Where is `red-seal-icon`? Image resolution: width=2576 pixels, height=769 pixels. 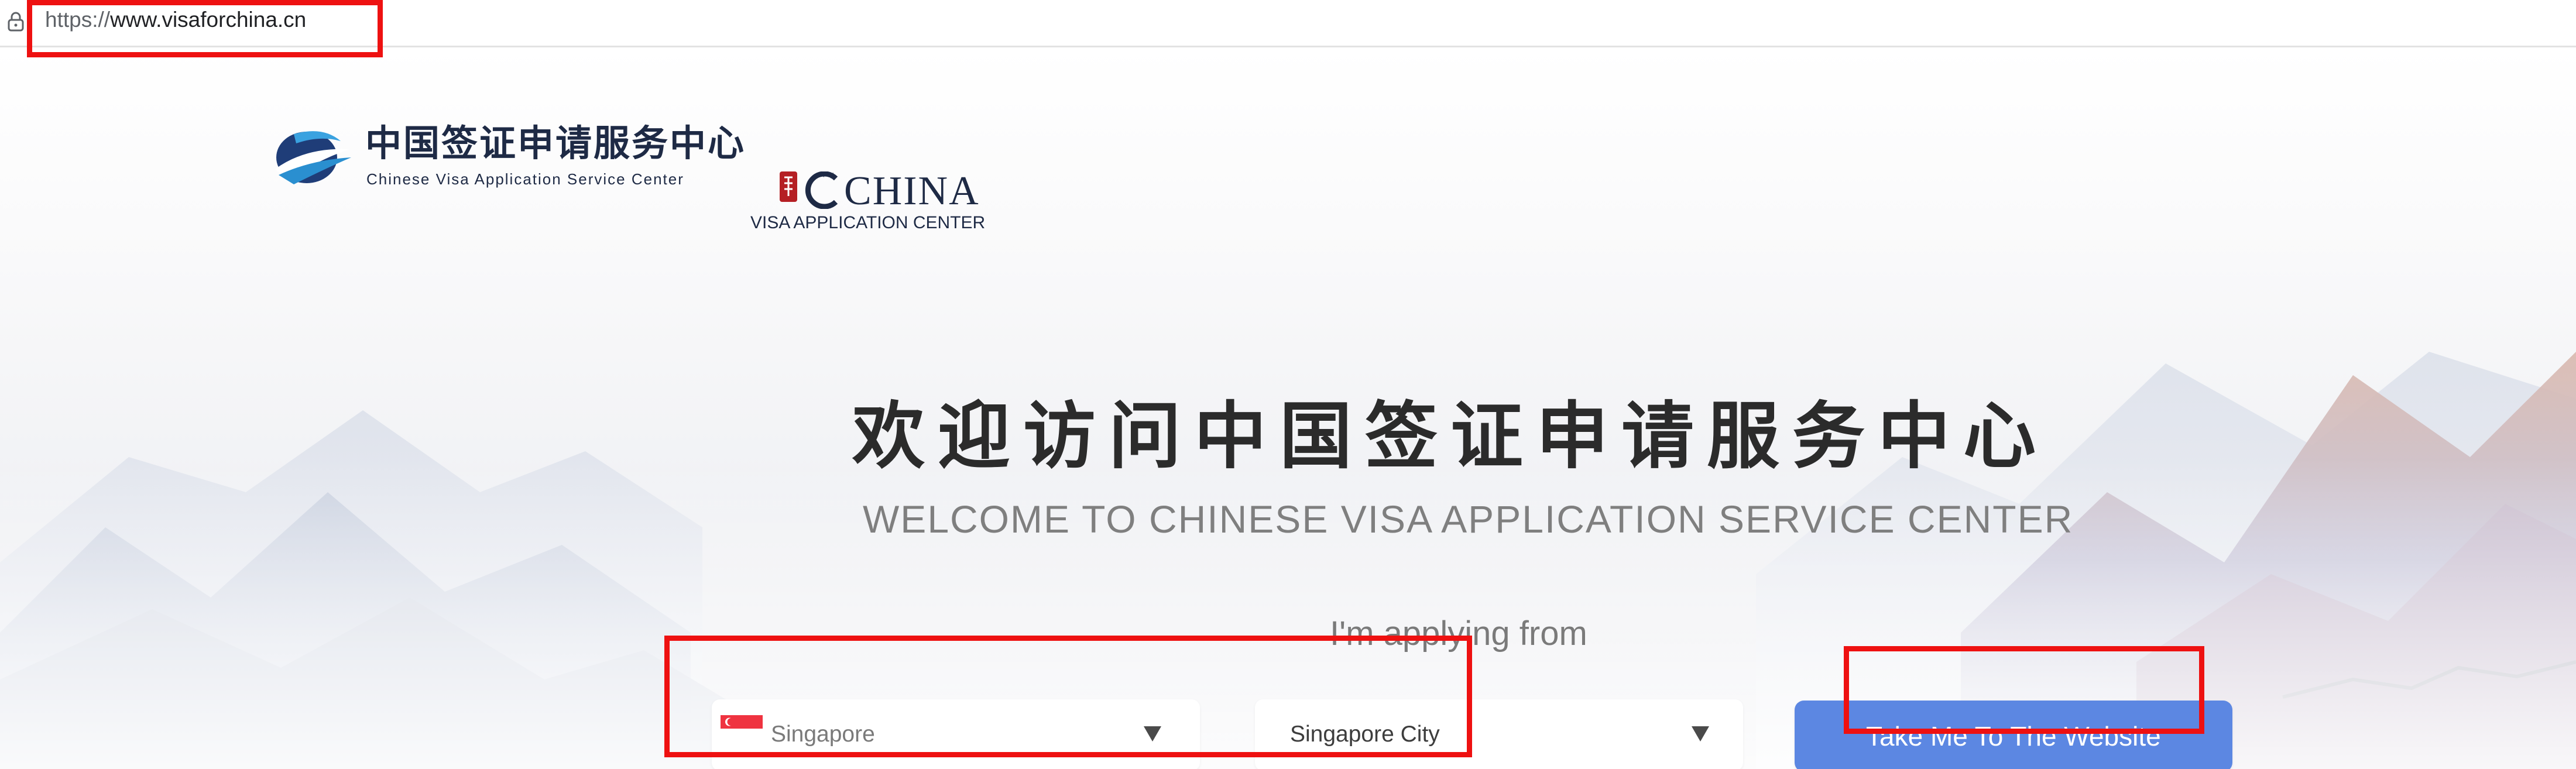
red-seal-icon is located at coordinates (788, 186).